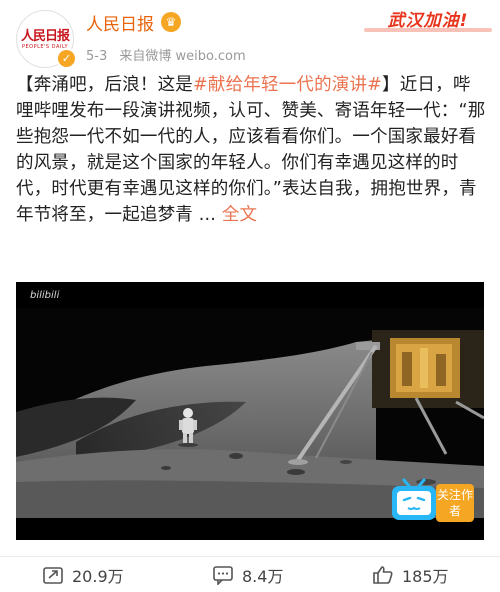 The image size is (500, 592). I want to click on bilibili-tv-icon, so click(414, 501).